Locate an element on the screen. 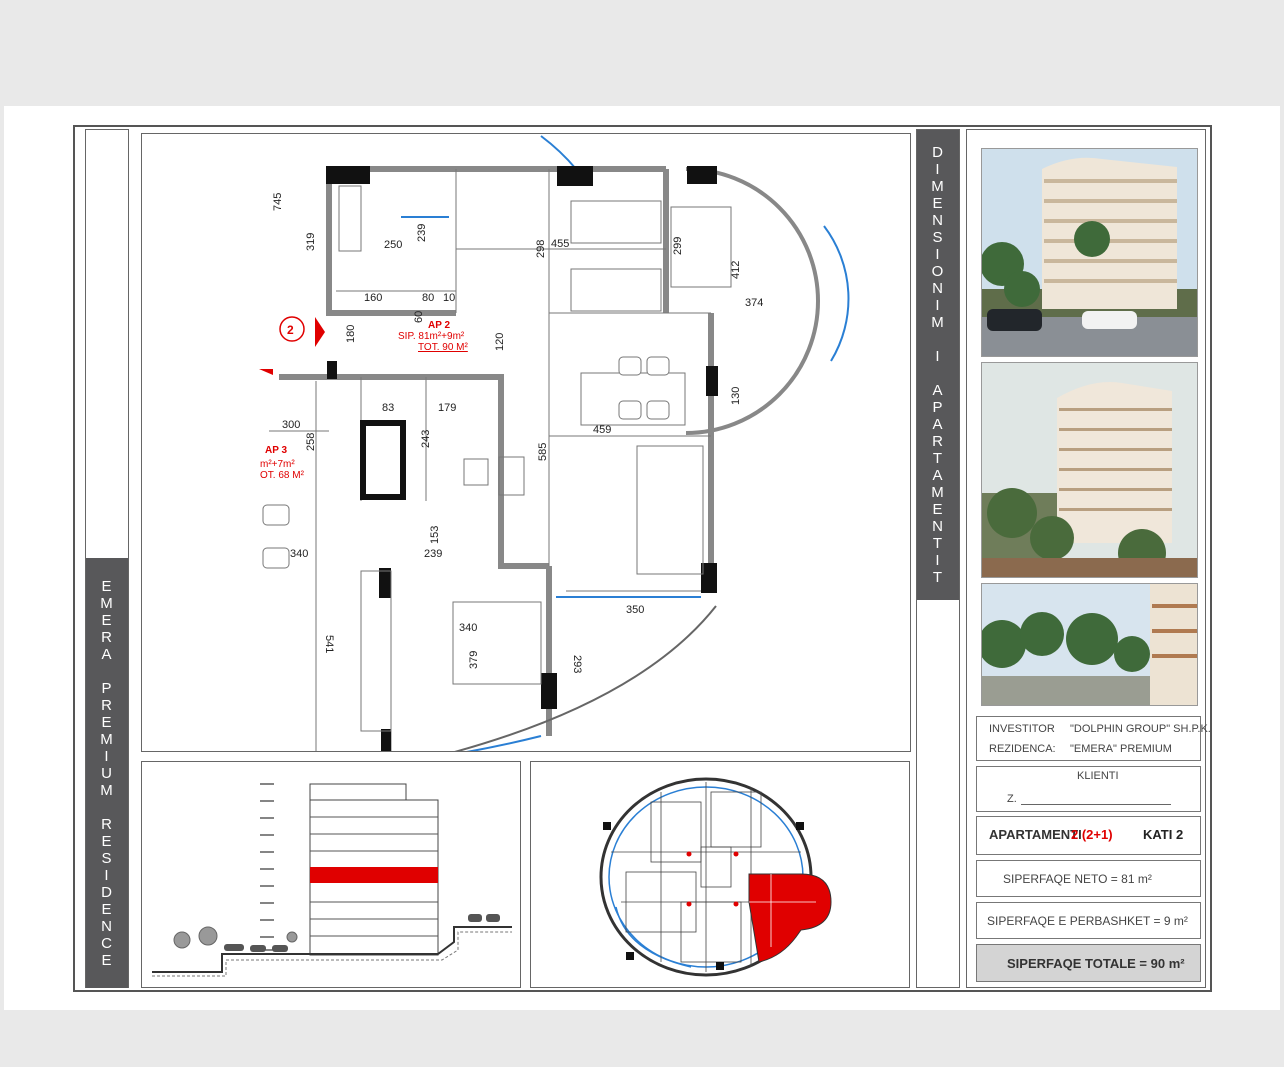 The height and width of the screenshot is (1067, 1284). dimension-label: 379 is located at coordinates (474, 660).